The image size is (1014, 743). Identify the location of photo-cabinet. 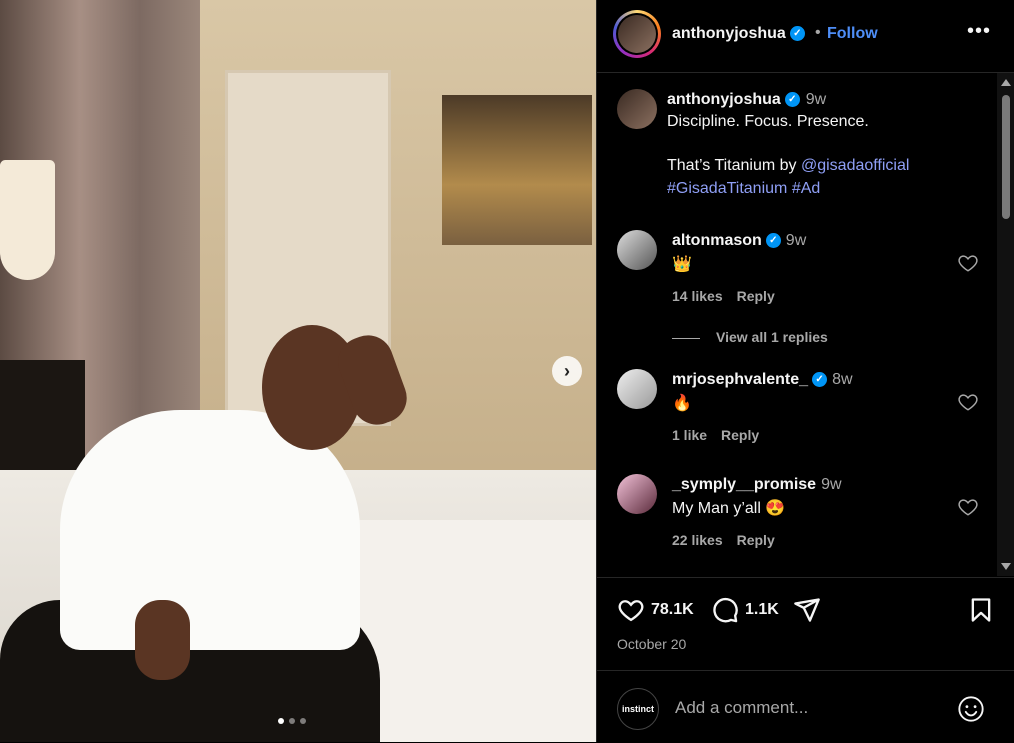
(42, 420).